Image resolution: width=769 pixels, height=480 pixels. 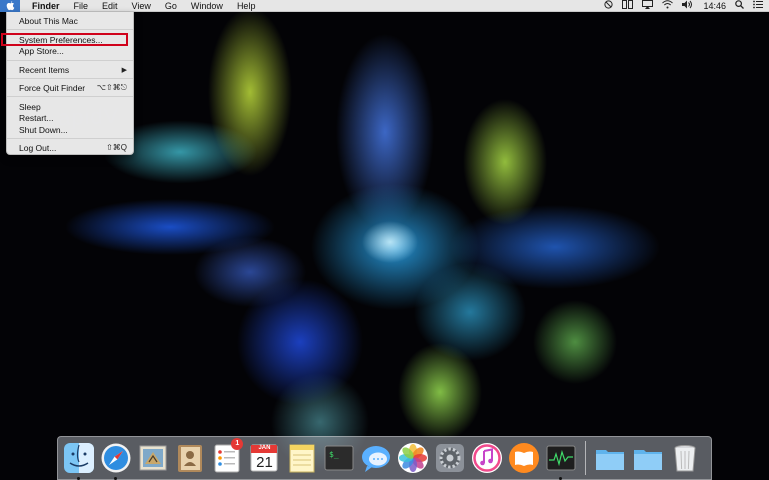 What do you see at coordinates (30, 106) in the screenshot?
I see `menu-item-label: Sleep` at bounding box center [30, 106].